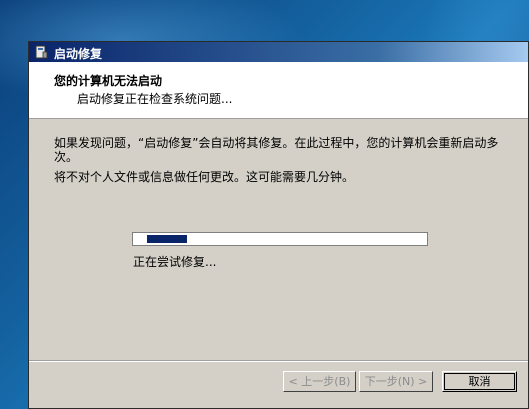  Describe the element at coordinates (204, 177) in the screenshot. I see `info-paragraph-2: 将不对个人文件或信息做任何更改。这可能需要几分钟。` at that location.